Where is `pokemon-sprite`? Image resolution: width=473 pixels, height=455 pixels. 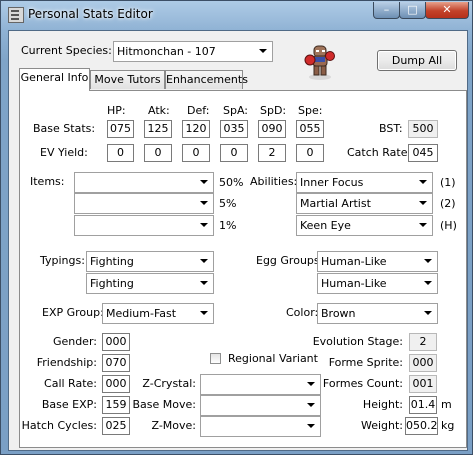
pokemon-sprite is located at coordinates (319, 62).